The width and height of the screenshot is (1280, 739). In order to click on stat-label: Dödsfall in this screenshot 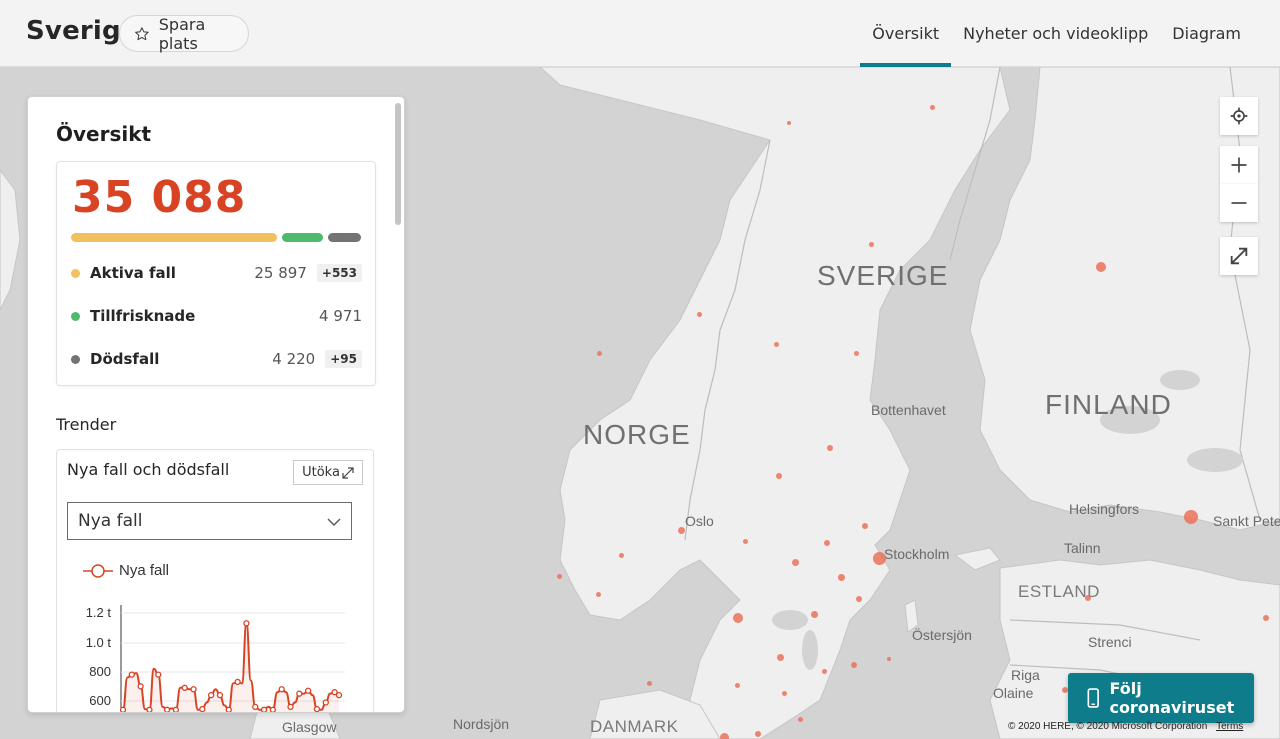, I will do `click(125, 359)`.